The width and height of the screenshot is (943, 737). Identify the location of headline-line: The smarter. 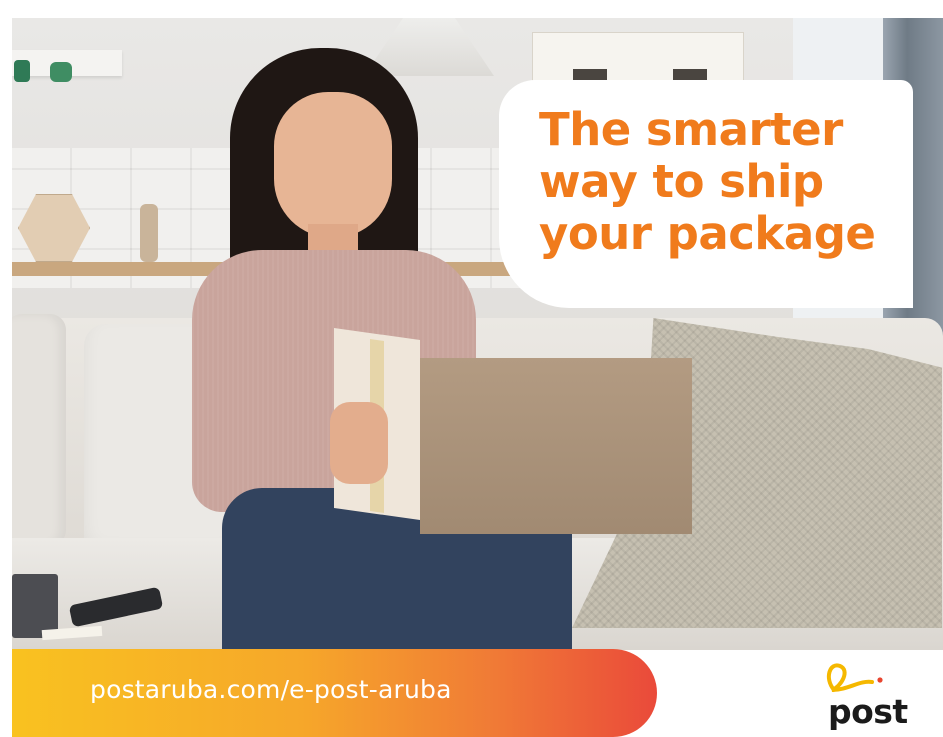
(691, 129).